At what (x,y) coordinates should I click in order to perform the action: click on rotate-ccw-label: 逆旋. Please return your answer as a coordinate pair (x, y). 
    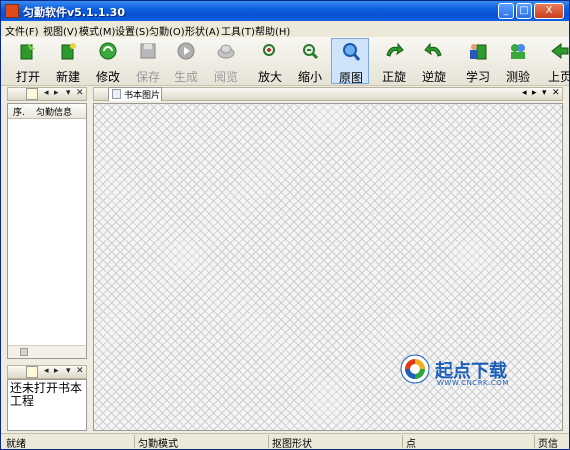
    Looking at the image, I should click on (433, 77).